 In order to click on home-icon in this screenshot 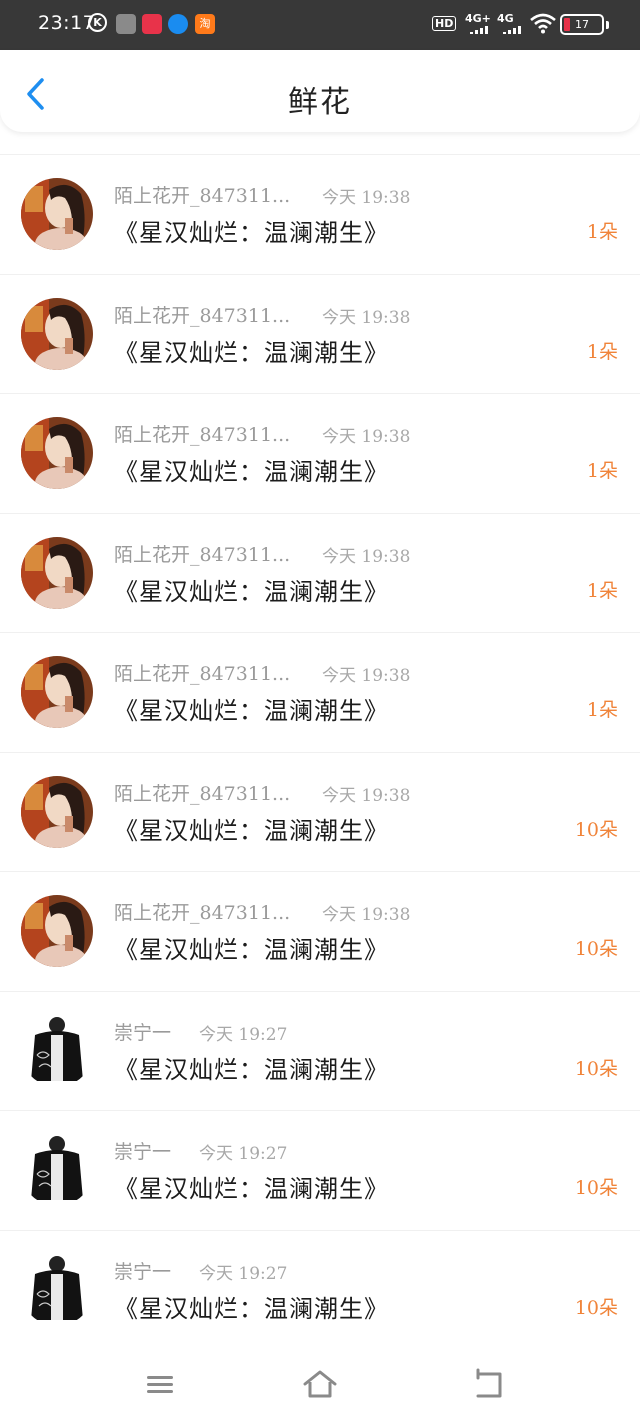, I will do `click(320, 1384)`.